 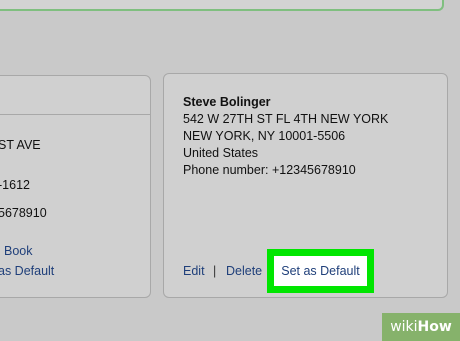 What do you see at coordinates (434, 327) in the screenshot?
I see `logo-suffix: How` at bounding box center [434, 327].